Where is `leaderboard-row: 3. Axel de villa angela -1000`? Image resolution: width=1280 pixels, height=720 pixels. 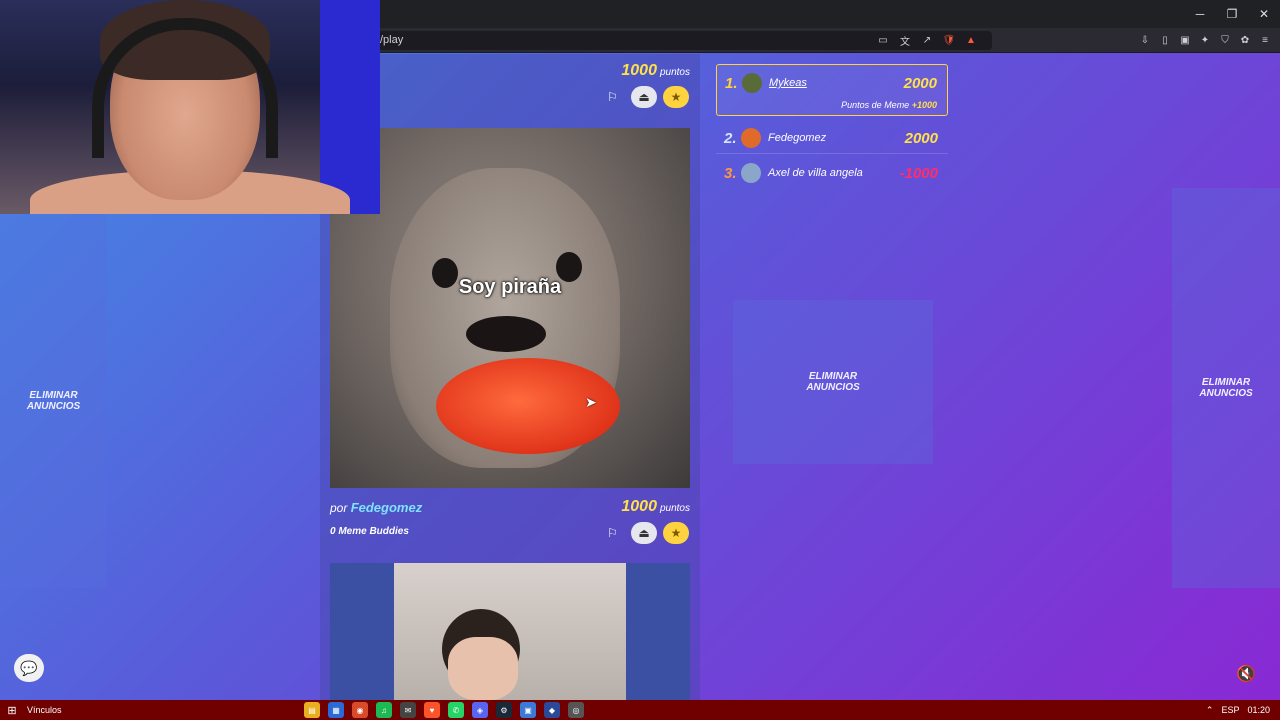
leaderboard-row: 3. Axel de villa angela -1000 is located at coordinates (832, 172).